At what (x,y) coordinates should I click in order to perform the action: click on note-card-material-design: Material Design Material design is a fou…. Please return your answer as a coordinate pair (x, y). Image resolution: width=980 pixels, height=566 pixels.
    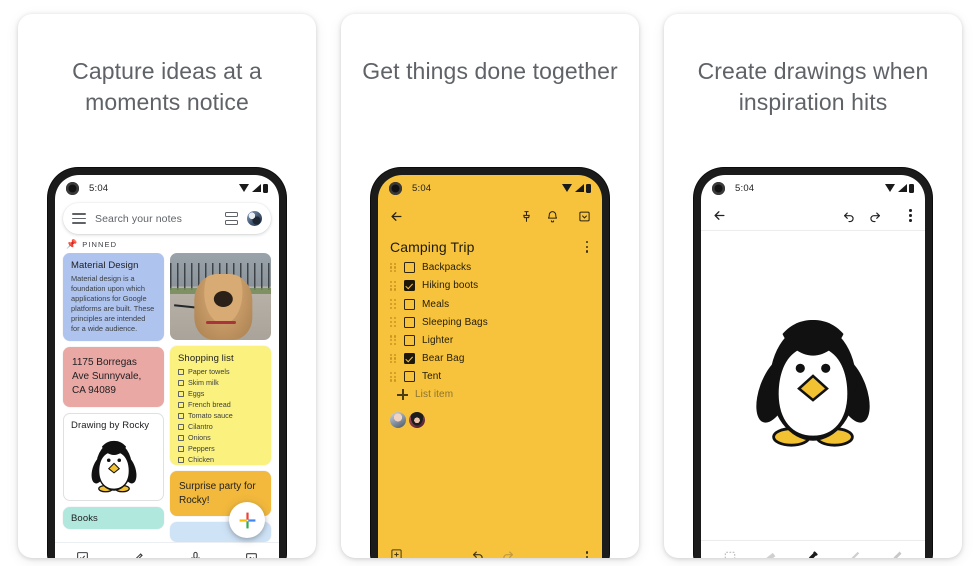
    Looking at the image, I should click on (113, 297).